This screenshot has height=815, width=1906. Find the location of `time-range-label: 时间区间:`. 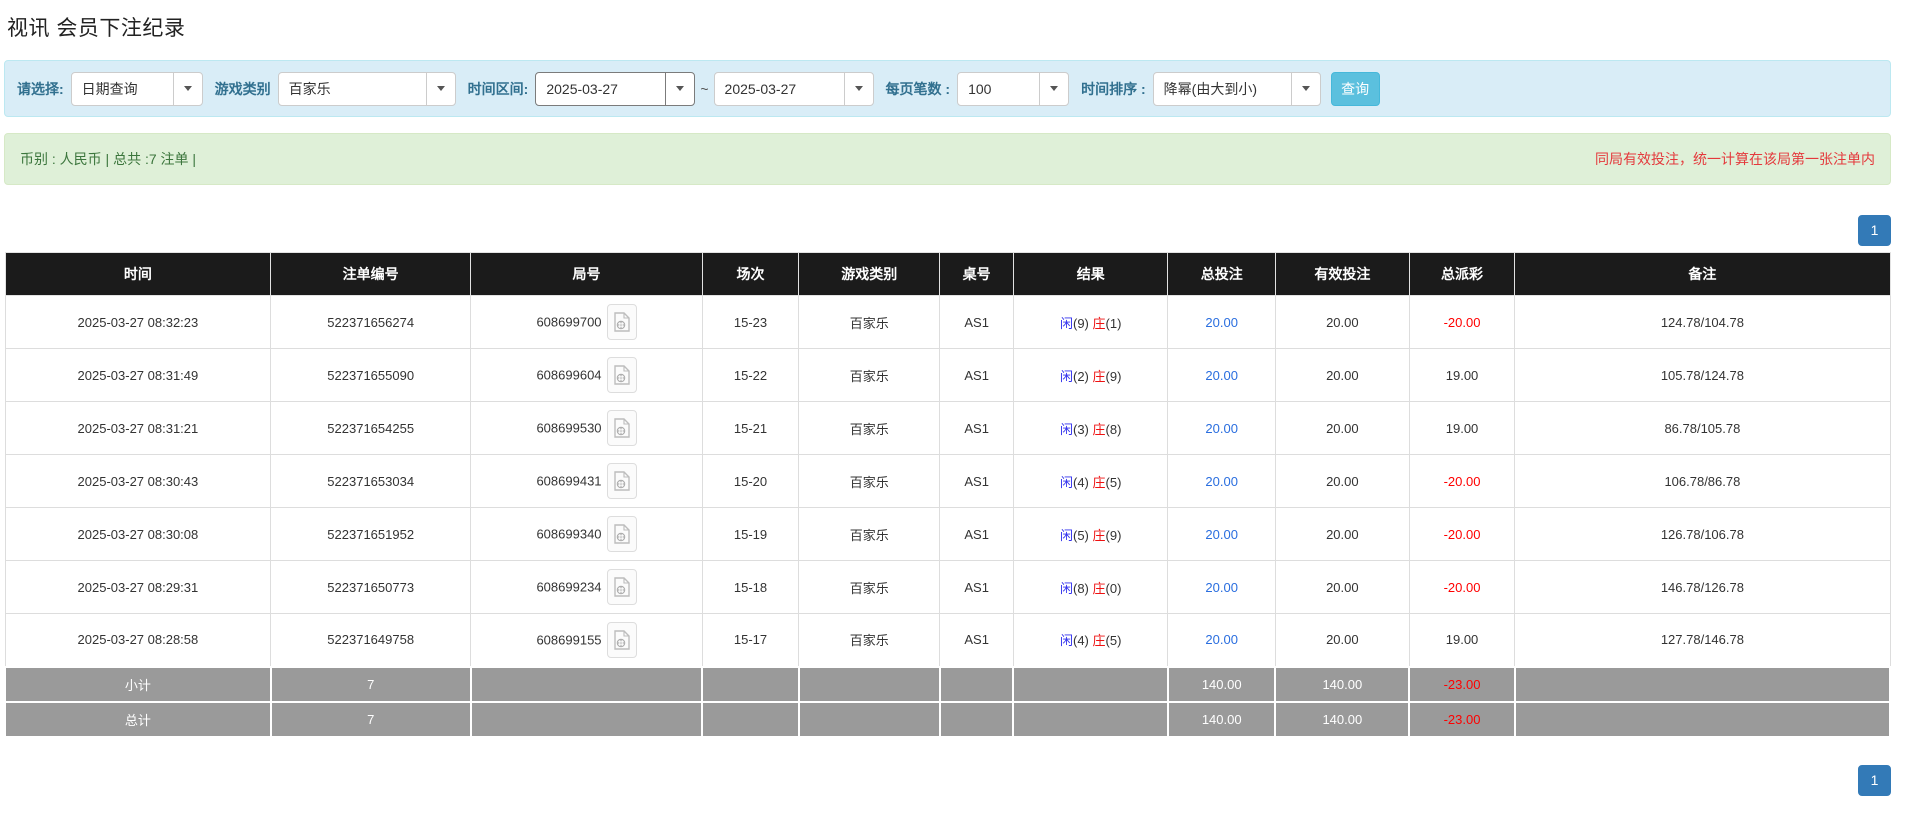

time-range-label: 时间区间: is located at coordinates (498, 88).